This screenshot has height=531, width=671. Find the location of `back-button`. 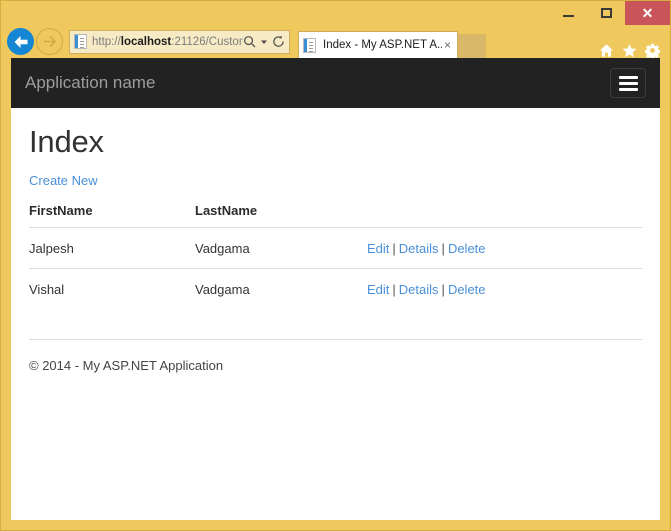

back-button is located at coordinates (20, 41).